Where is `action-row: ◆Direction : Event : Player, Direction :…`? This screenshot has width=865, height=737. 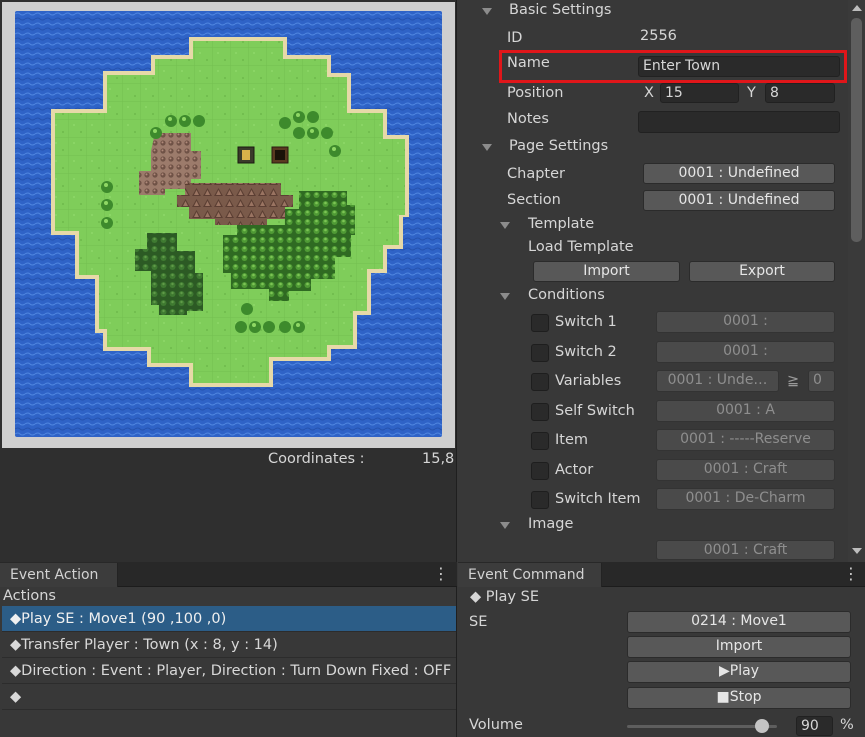 action-row: ◆Direction : Event : Player, Direction :… is located at coordinates (229, 671).